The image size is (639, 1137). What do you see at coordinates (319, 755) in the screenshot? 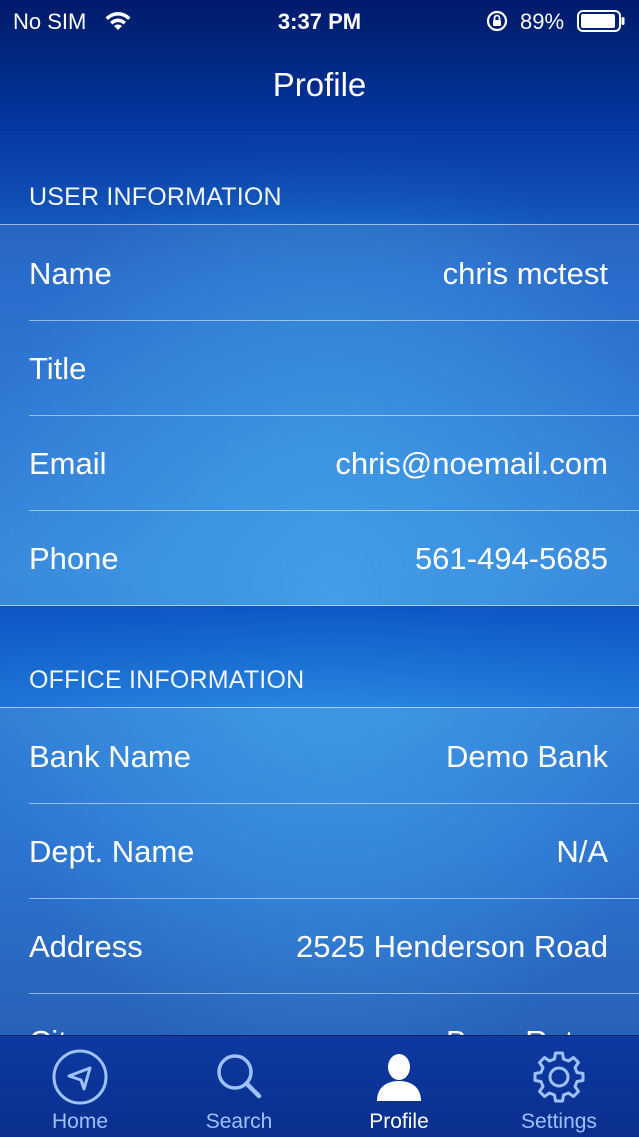
I see `bank-name-row: Bank Name Demo Bank` at bounding box center [319, 755].